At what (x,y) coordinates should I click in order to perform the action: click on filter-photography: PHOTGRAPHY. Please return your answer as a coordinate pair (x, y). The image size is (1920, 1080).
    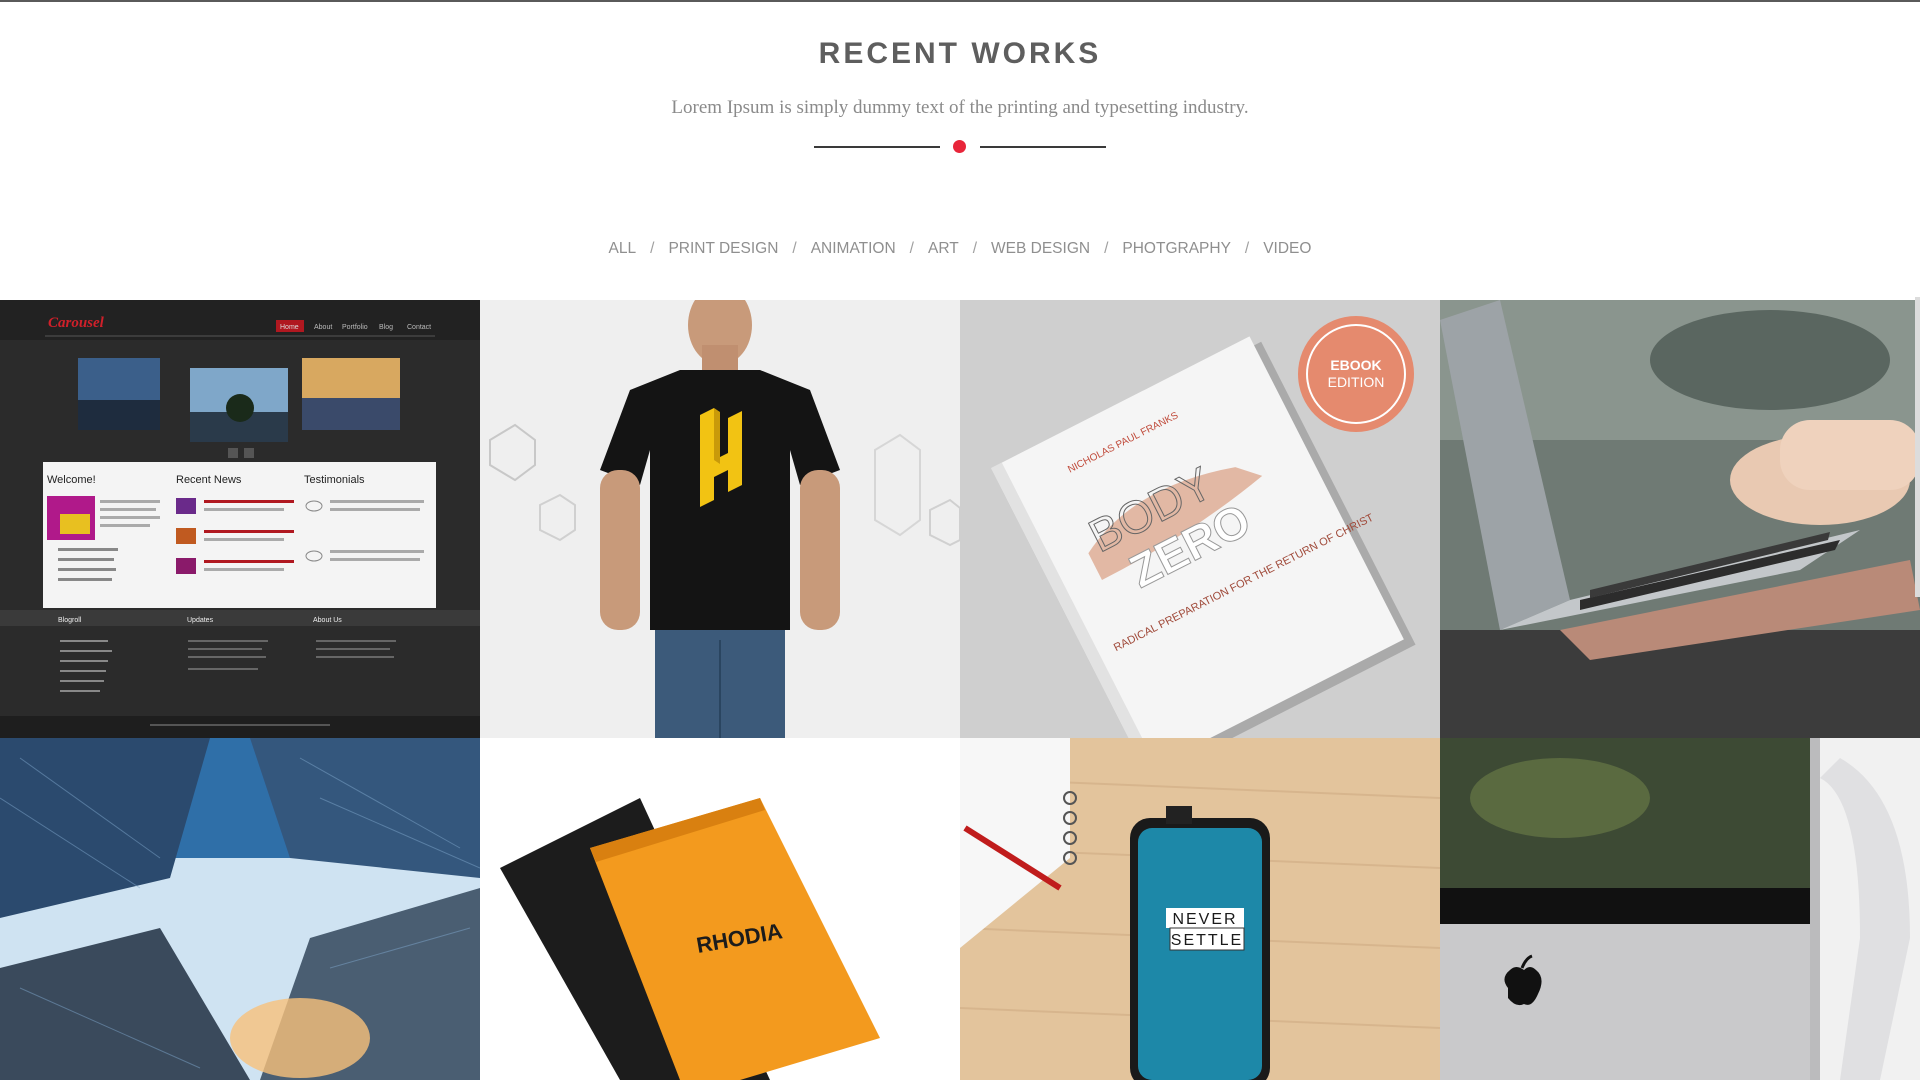
    Looking at the image, I should click on (1176, 249).